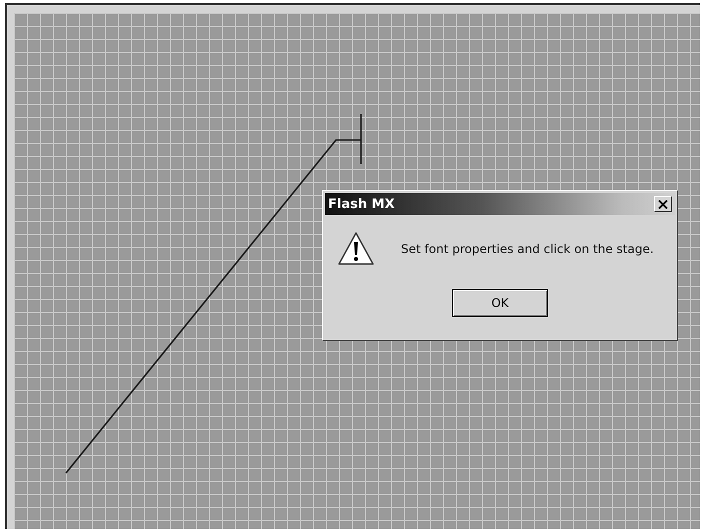 The image size is (702, 531). What do you see at coordinates (356, 249) in the screenshot?
I see `warning-icon` at bounding box center [356, 249].